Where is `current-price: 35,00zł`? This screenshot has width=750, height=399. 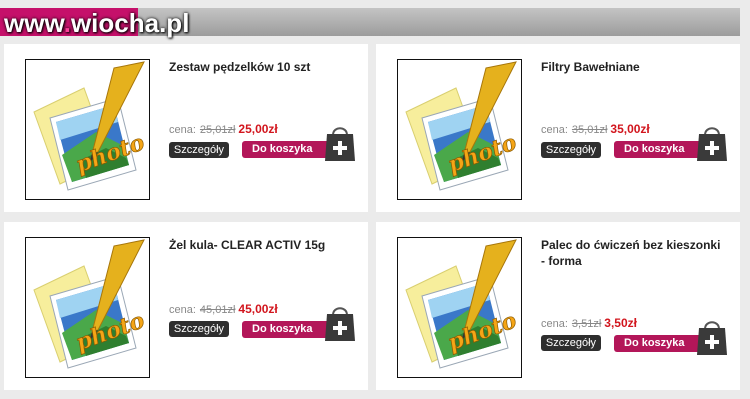
current-price: 35,00zł is located at coordinates (630, 129).